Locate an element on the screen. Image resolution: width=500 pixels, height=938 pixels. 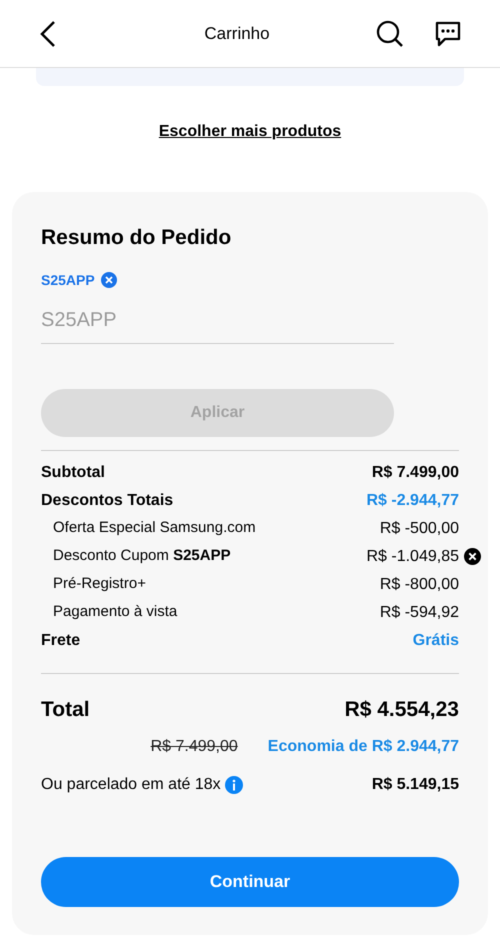
search-icon is located at coordinates (390, 34).